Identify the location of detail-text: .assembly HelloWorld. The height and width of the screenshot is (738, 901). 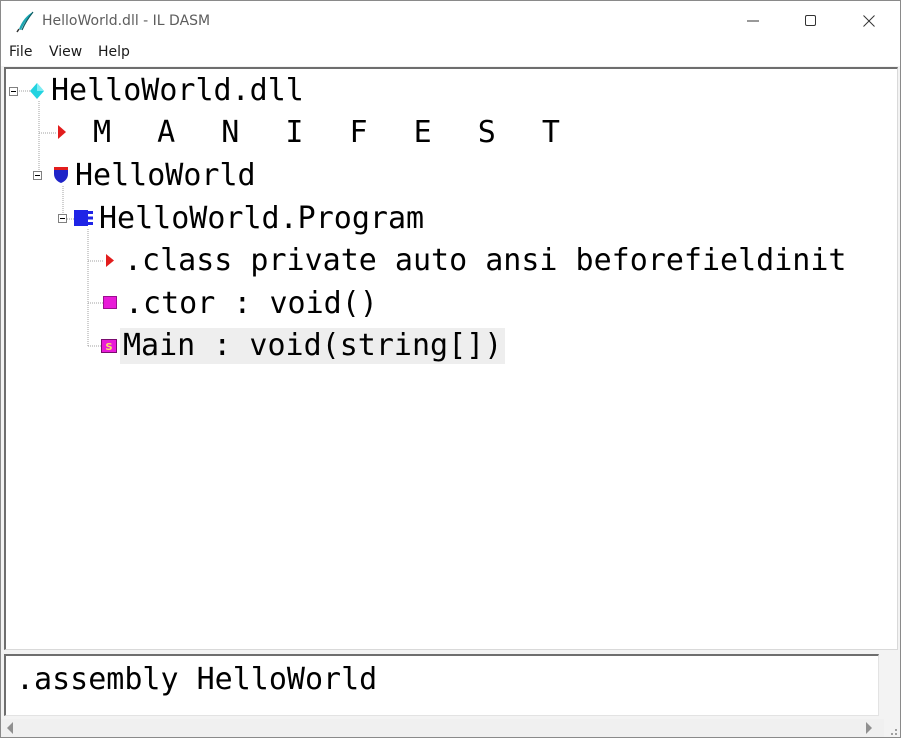
(197, 679).